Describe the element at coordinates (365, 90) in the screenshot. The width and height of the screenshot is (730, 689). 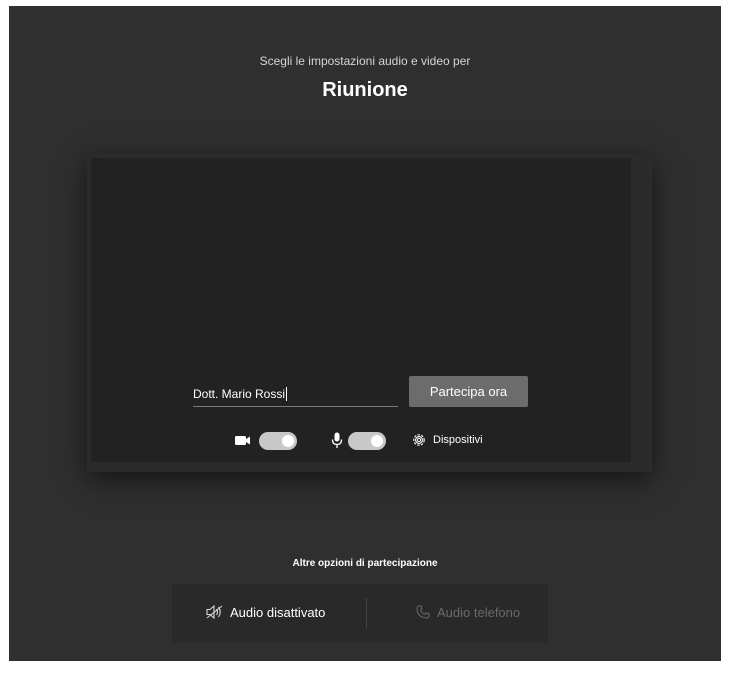
I see `meeting-title: Riunione` at that location.